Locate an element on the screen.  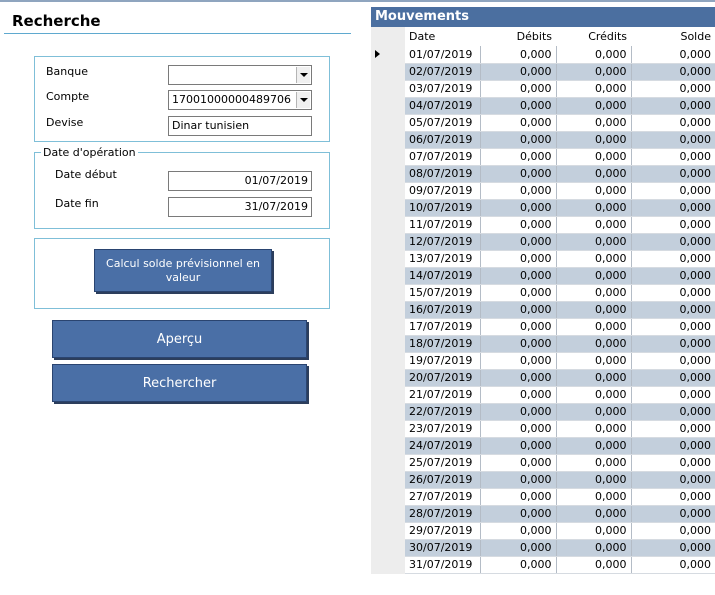
date-cell: 30/07/2019 is located at coordinates (443, 548).